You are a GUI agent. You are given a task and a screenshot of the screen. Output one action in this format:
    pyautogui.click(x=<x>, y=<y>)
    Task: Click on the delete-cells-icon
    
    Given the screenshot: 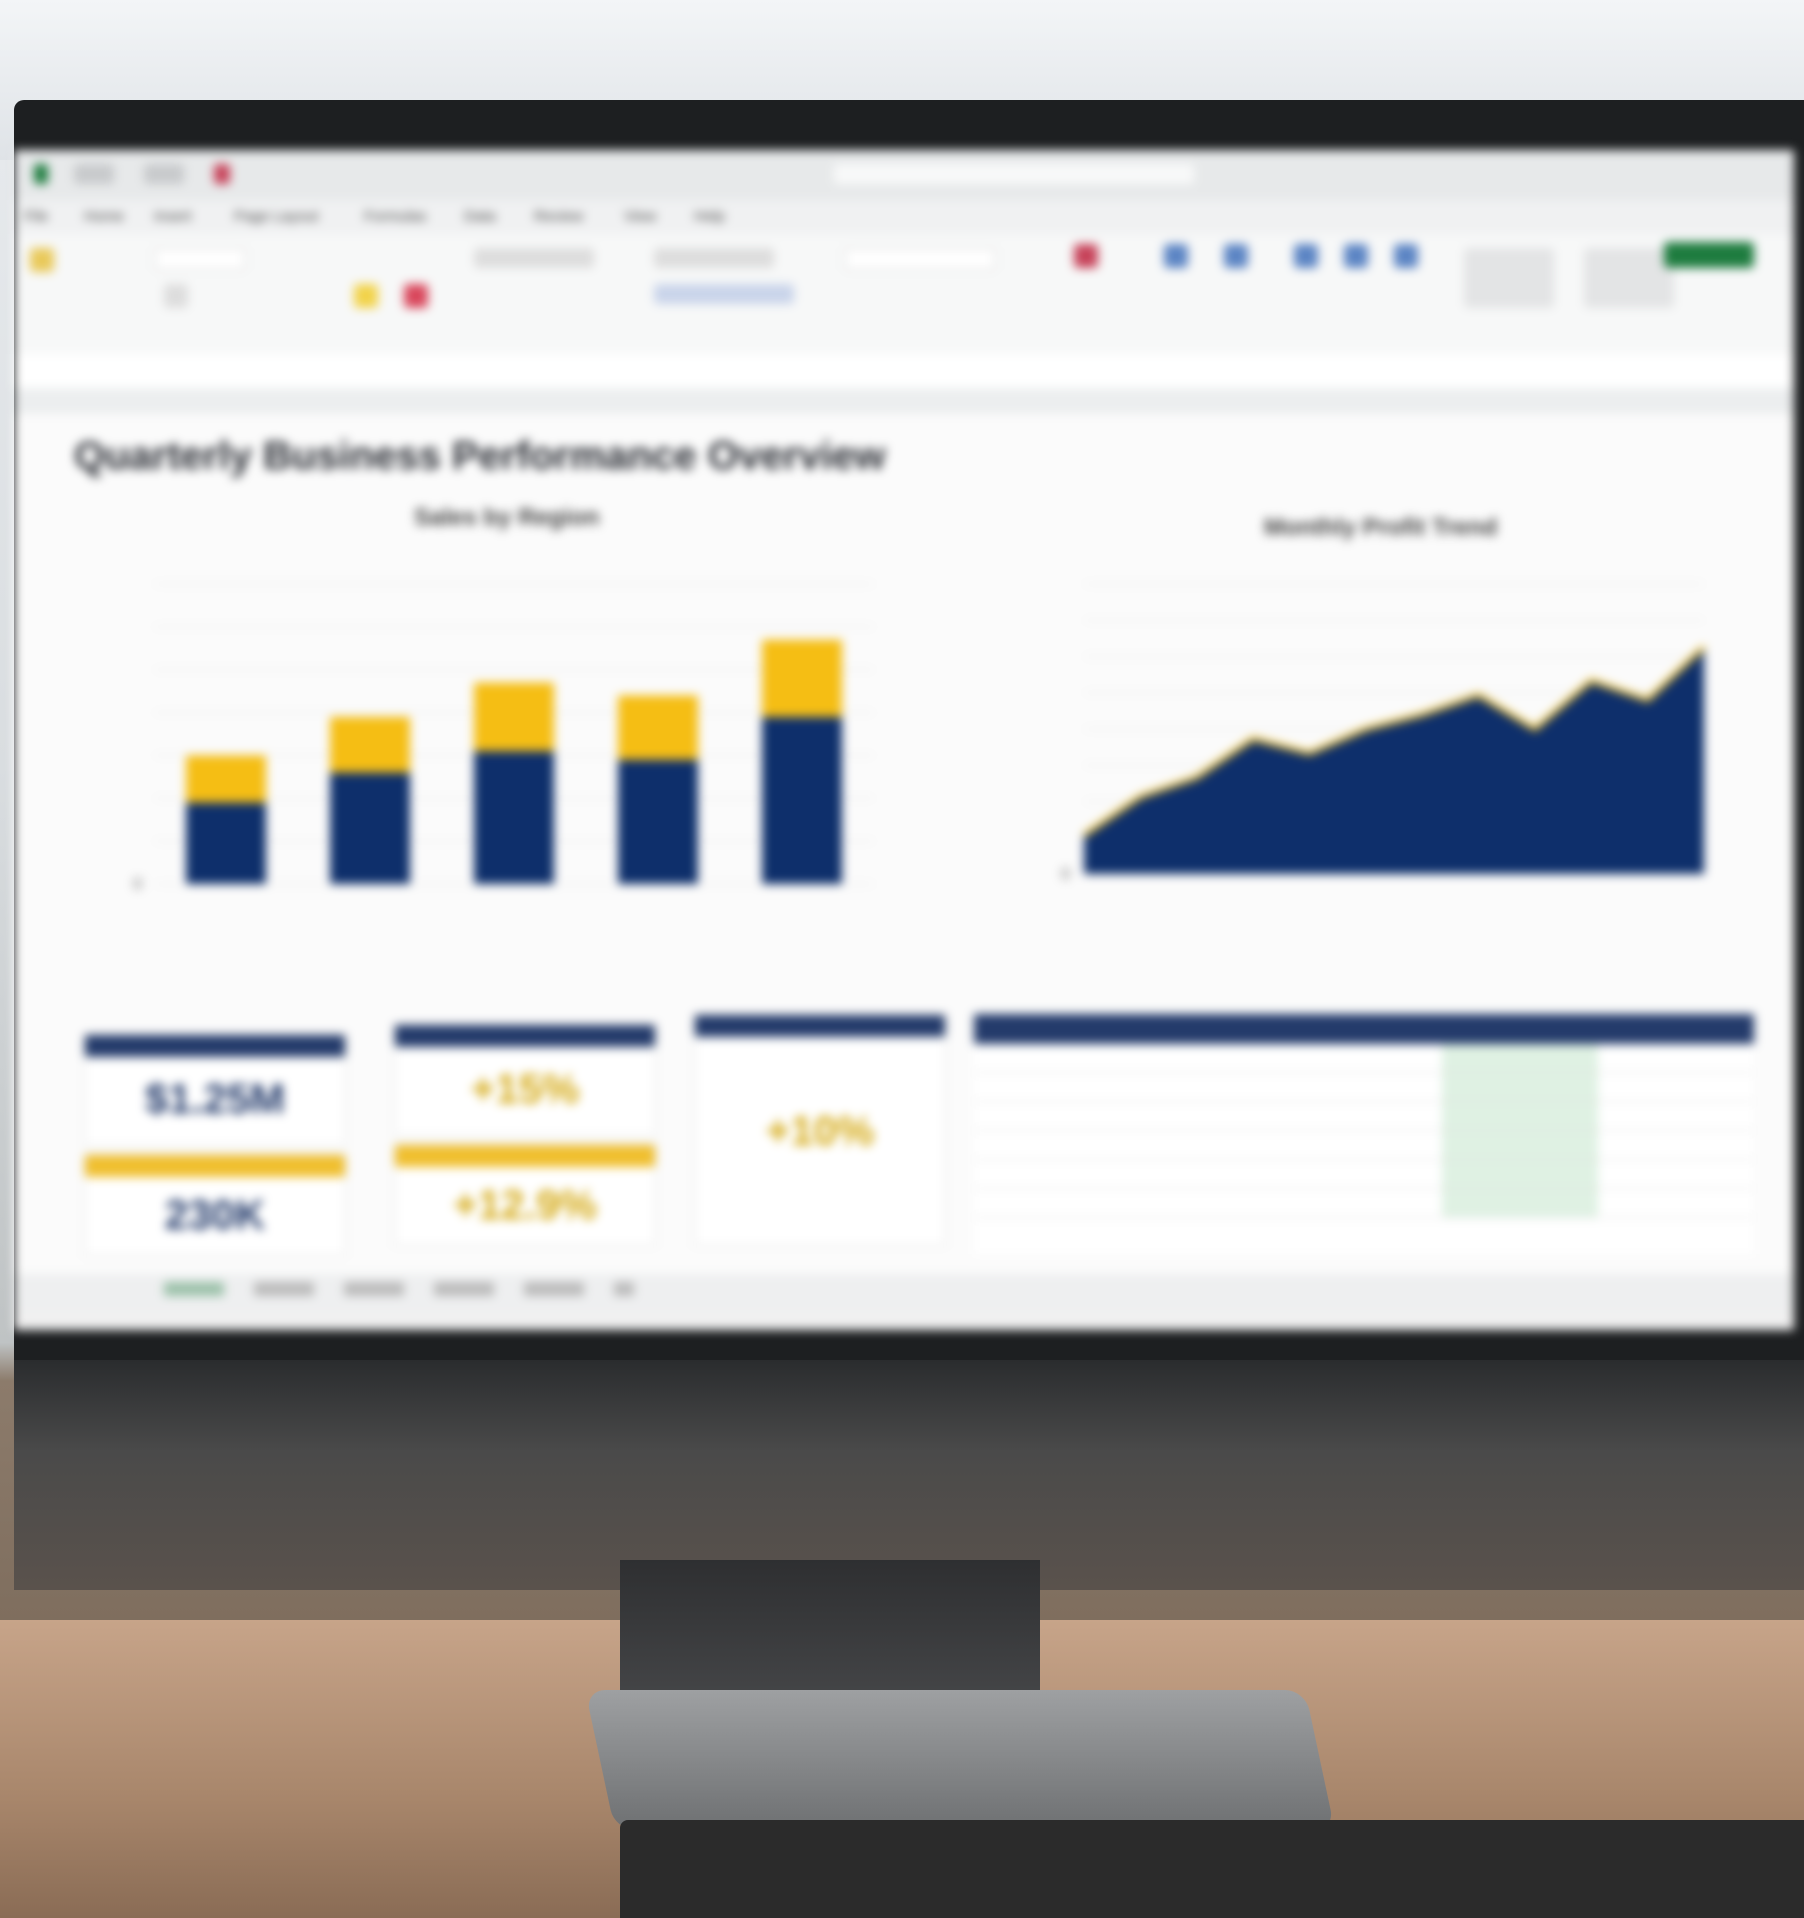 What is the action you would take?
    pyautogui.click(x=1356, y=256)
    